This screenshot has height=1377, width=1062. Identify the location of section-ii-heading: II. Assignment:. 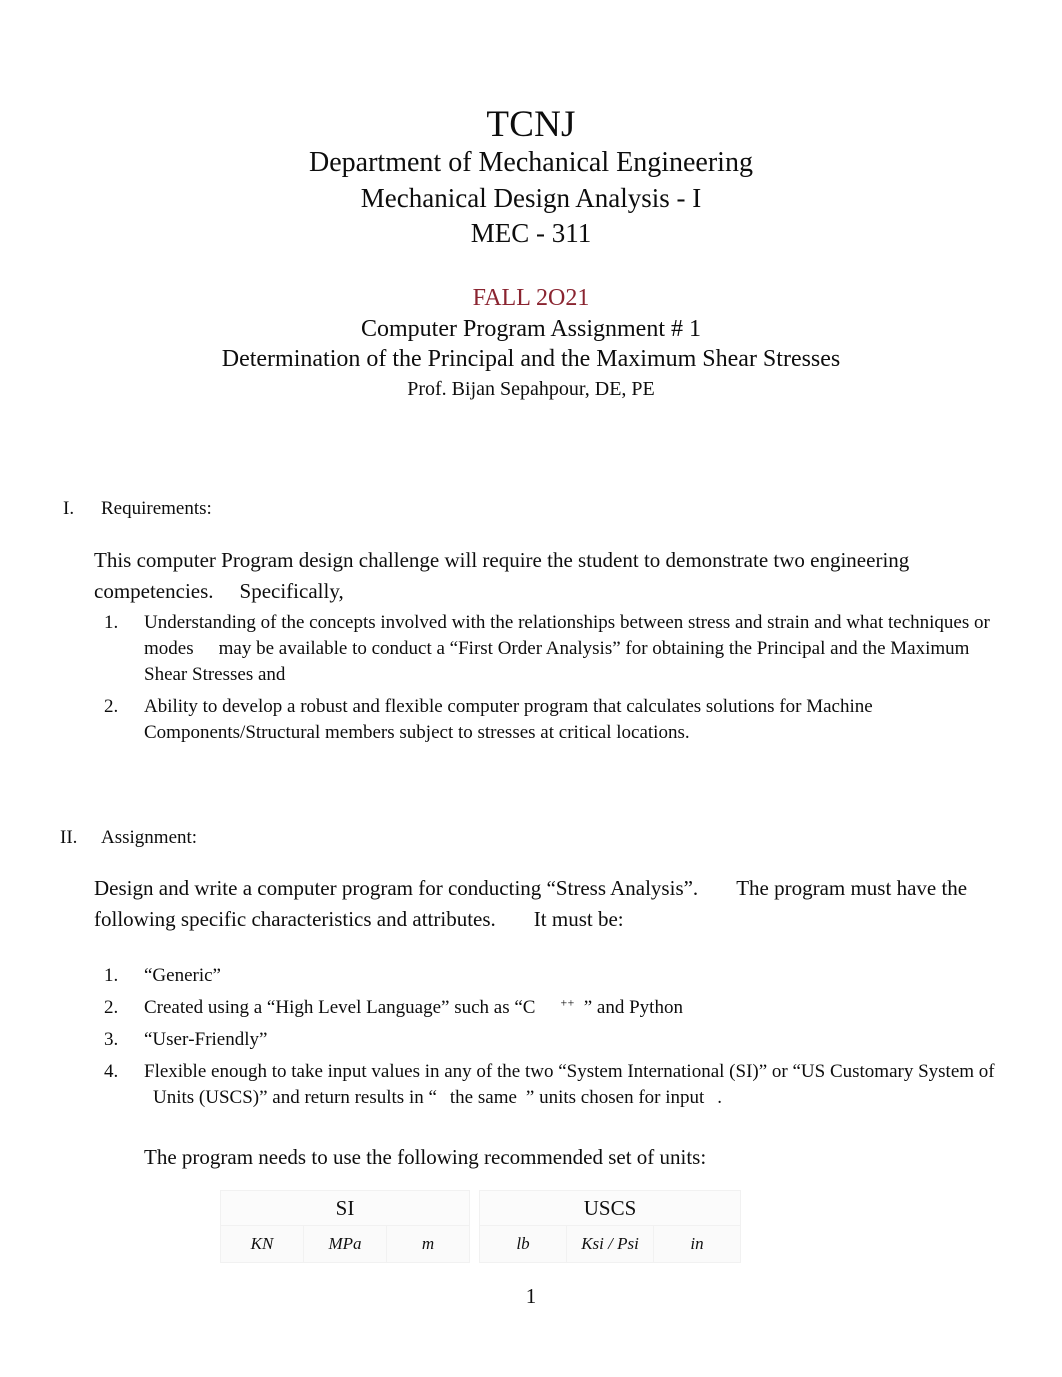
(529, 838).